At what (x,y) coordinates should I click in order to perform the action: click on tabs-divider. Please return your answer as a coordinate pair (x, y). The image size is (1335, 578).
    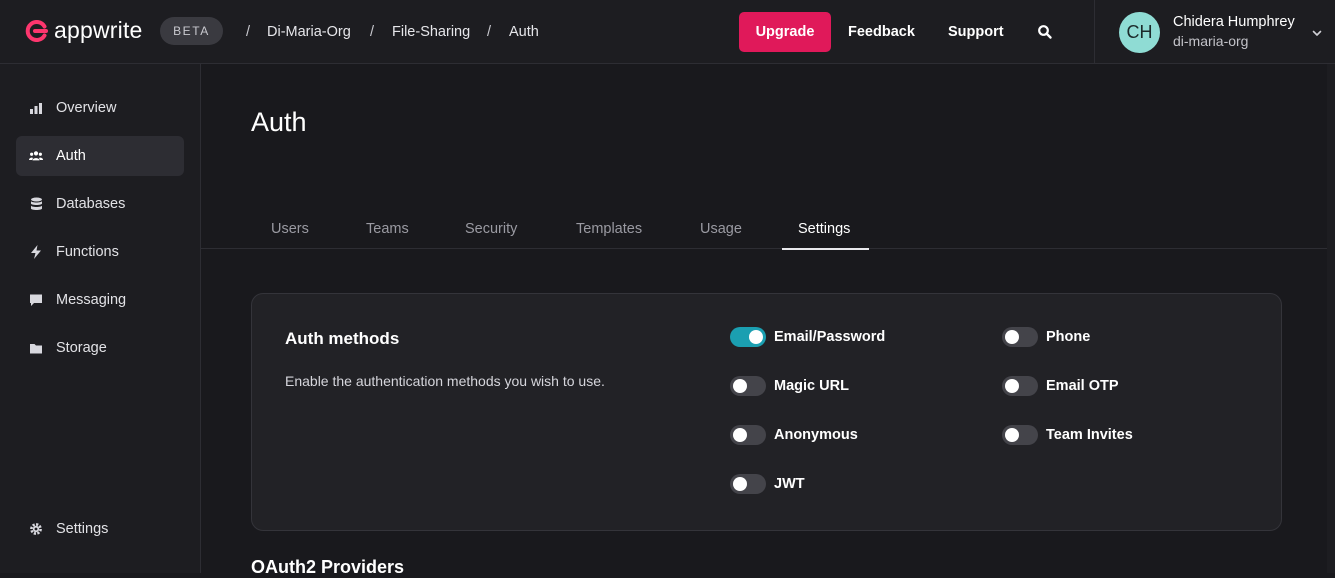
    Looking at the image, I should click on (764, 248).